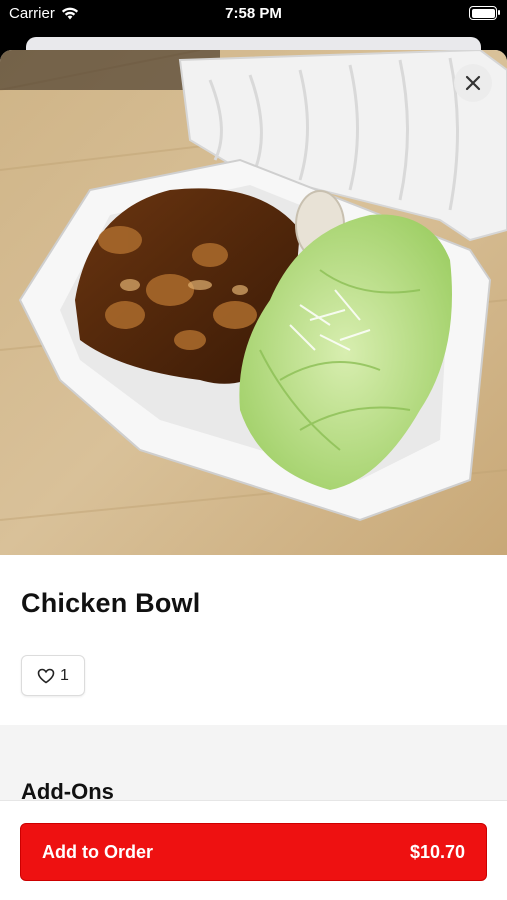 The width and height of the screenshot is (507, 900). Describe the element at coordinates (97, 851) in the screenshot. I see `add-to-order-label: Add to Order` at that location.